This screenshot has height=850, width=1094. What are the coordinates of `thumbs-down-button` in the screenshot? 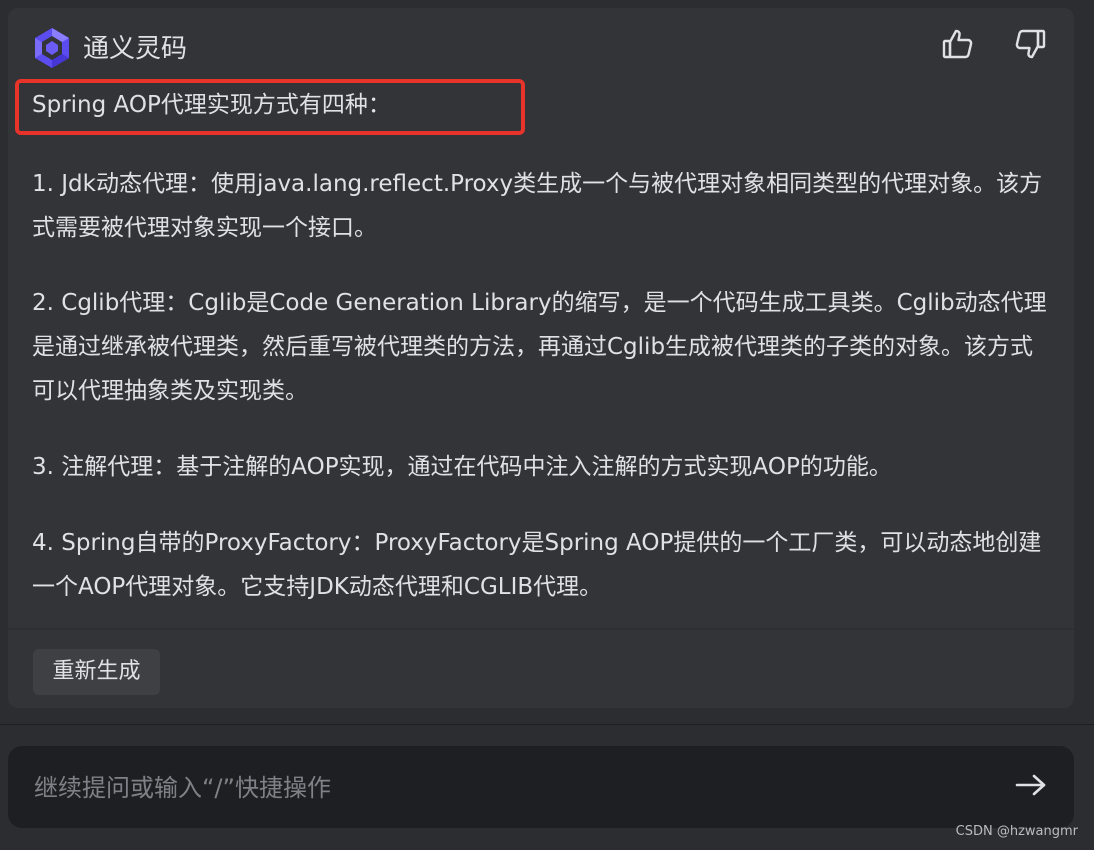 It's located at (1030, 46).